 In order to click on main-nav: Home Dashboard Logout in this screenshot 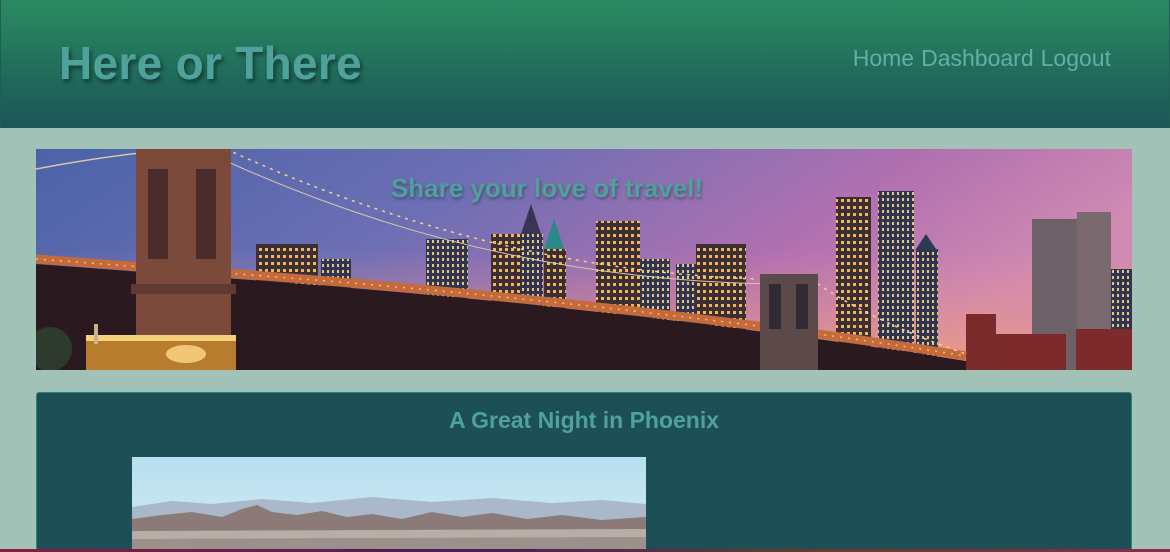, I will do `click(982, 58)`.